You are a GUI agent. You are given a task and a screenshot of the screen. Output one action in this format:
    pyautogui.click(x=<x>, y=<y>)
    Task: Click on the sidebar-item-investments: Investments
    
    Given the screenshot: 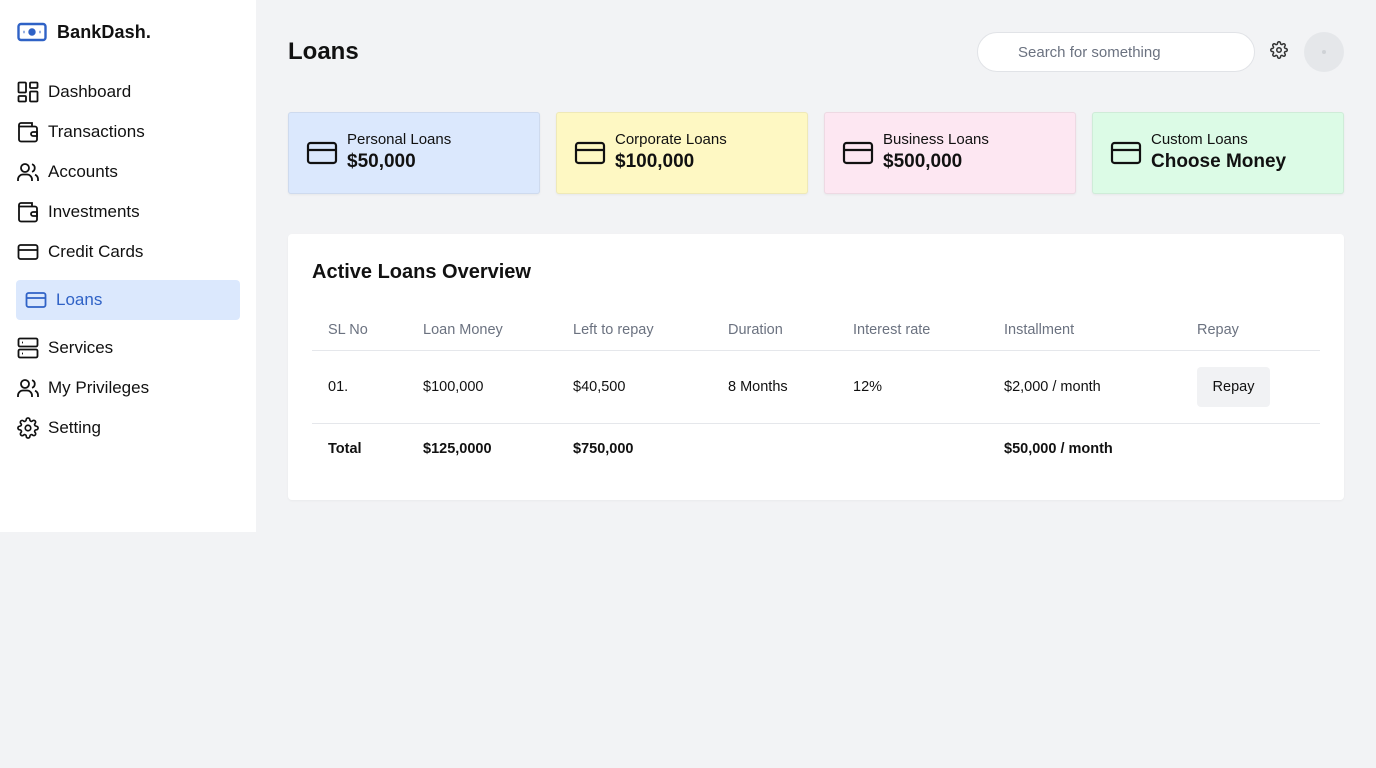 What is the action you would take?
    pyautogui.click(x=128, y=212)
    